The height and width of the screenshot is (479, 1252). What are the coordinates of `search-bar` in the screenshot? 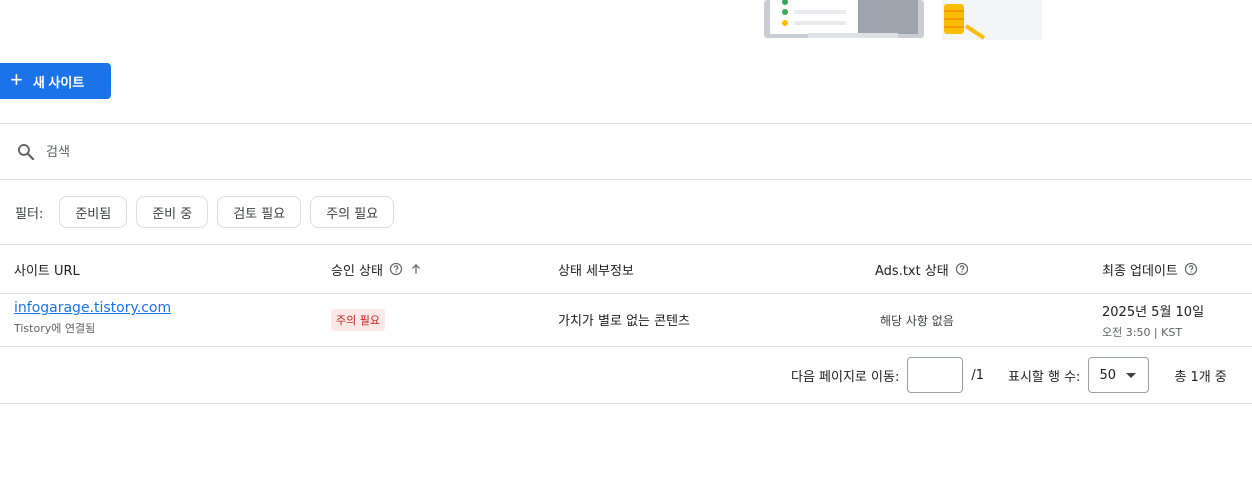 It's located at (626, 152).